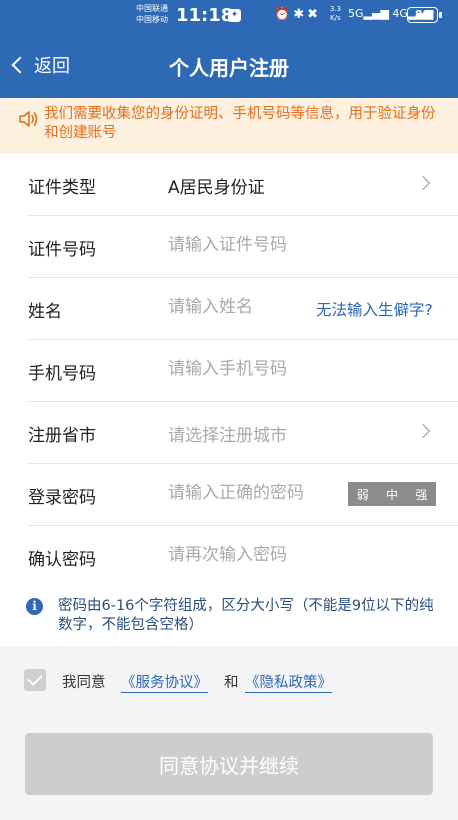 The image size is (458, 820). I want to click on city-placeholder: 请选择注册城市, so click(227, 436).